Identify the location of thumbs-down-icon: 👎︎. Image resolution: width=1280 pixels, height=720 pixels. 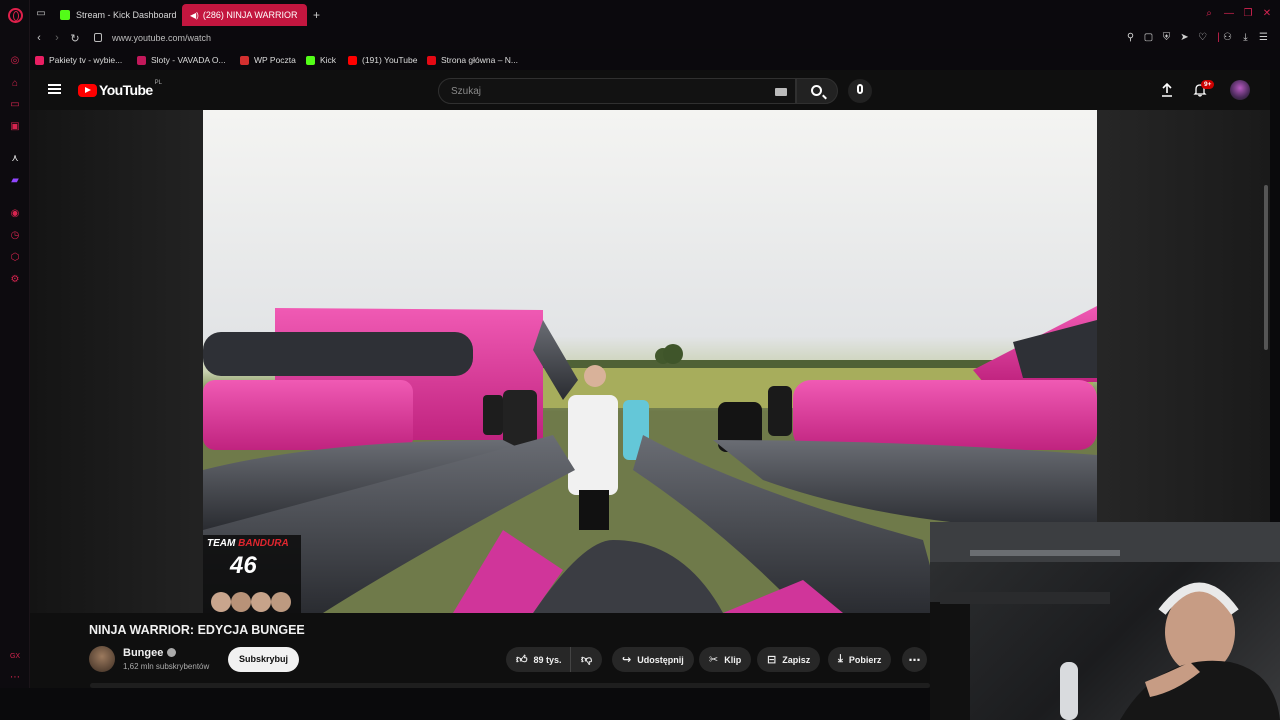
(587, 660).